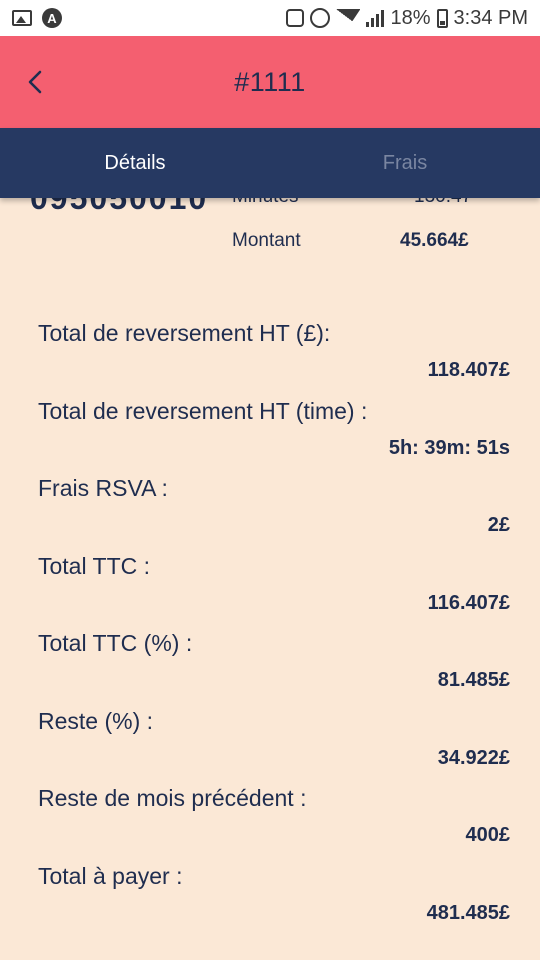 The height and width of the screenshot is (960, 540). I want to click on status-right-icons: 18% 3:34 PM, so click(407, 18).